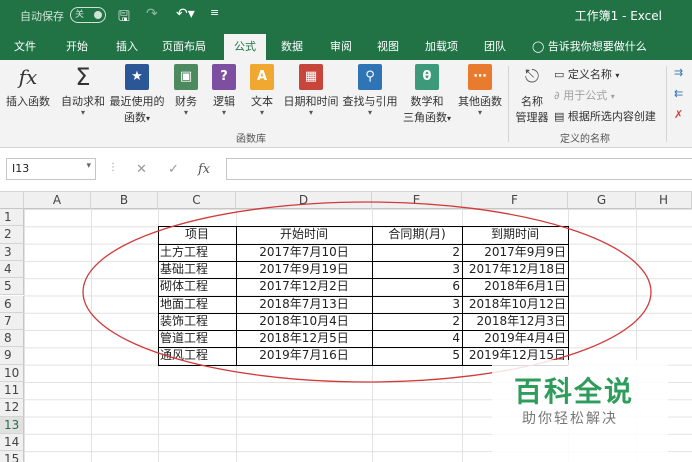  Describe the element at coordinates (574, 391) in the screenshot. I see `watermark-title: 百科全说` at that location.